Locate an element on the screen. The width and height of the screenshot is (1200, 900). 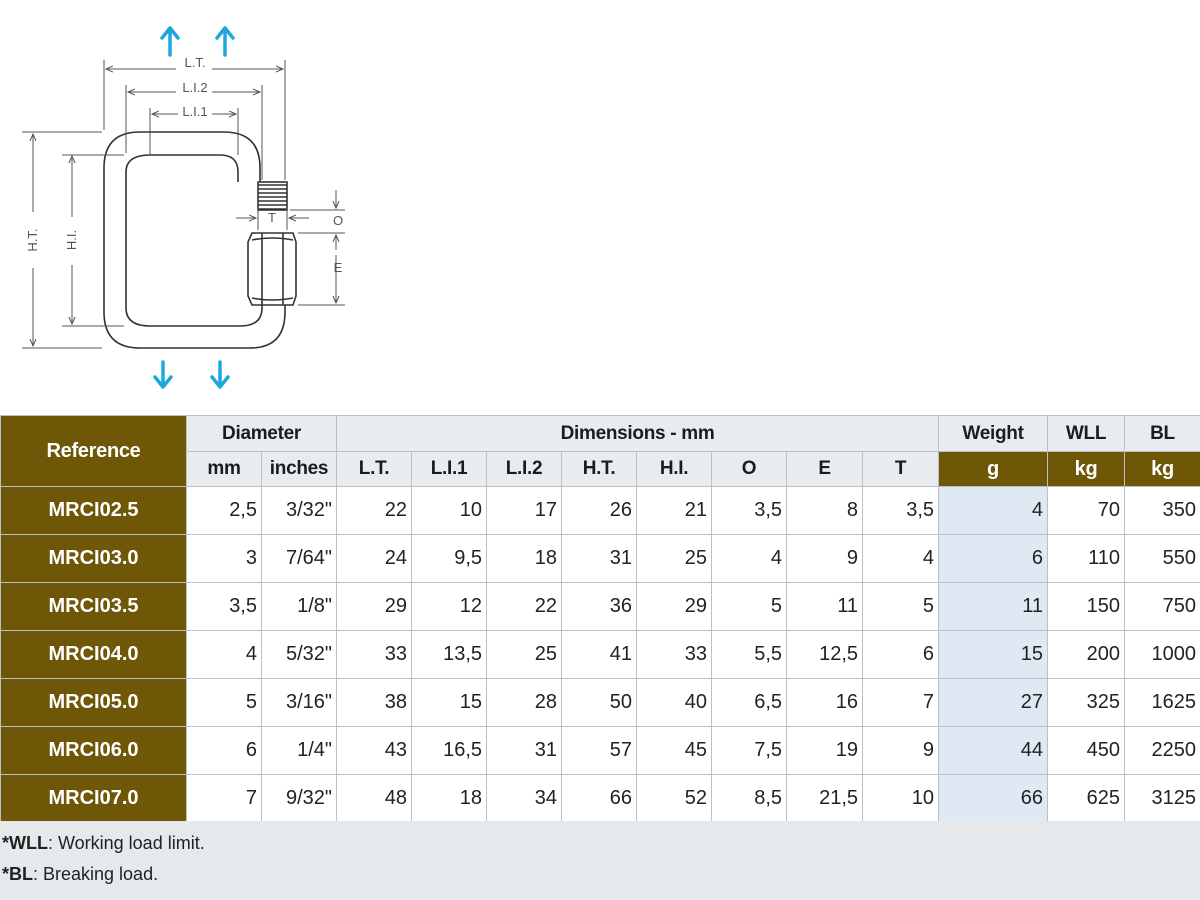
table-cell: 1000 is located at coordinates (1162, 654).